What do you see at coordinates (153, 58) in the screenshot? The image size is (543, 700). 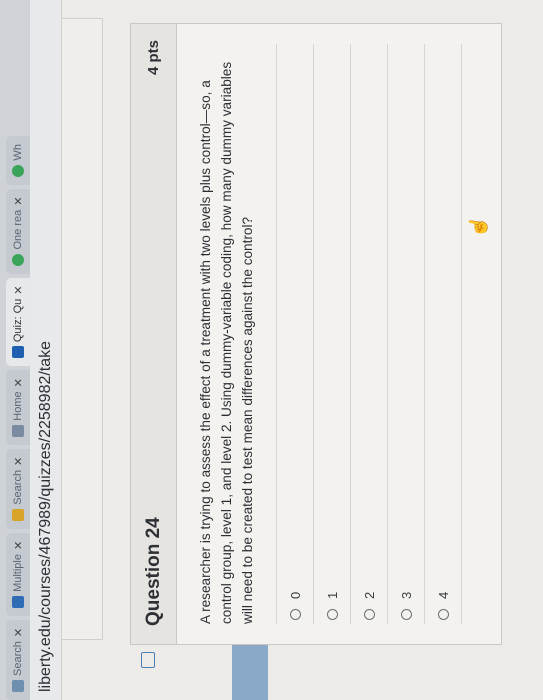 I see `question-points: 4 pts` at bounding box center [153, 58].